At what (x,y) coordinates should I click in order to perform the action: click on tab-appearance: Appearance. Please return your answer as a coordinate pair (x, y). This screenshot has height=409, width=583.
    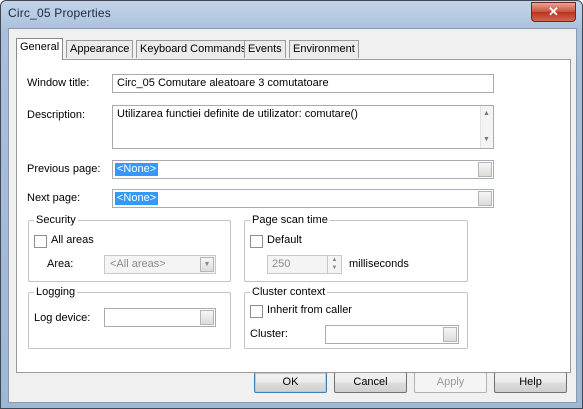
    Looking at the image, I should click on (100, 49).